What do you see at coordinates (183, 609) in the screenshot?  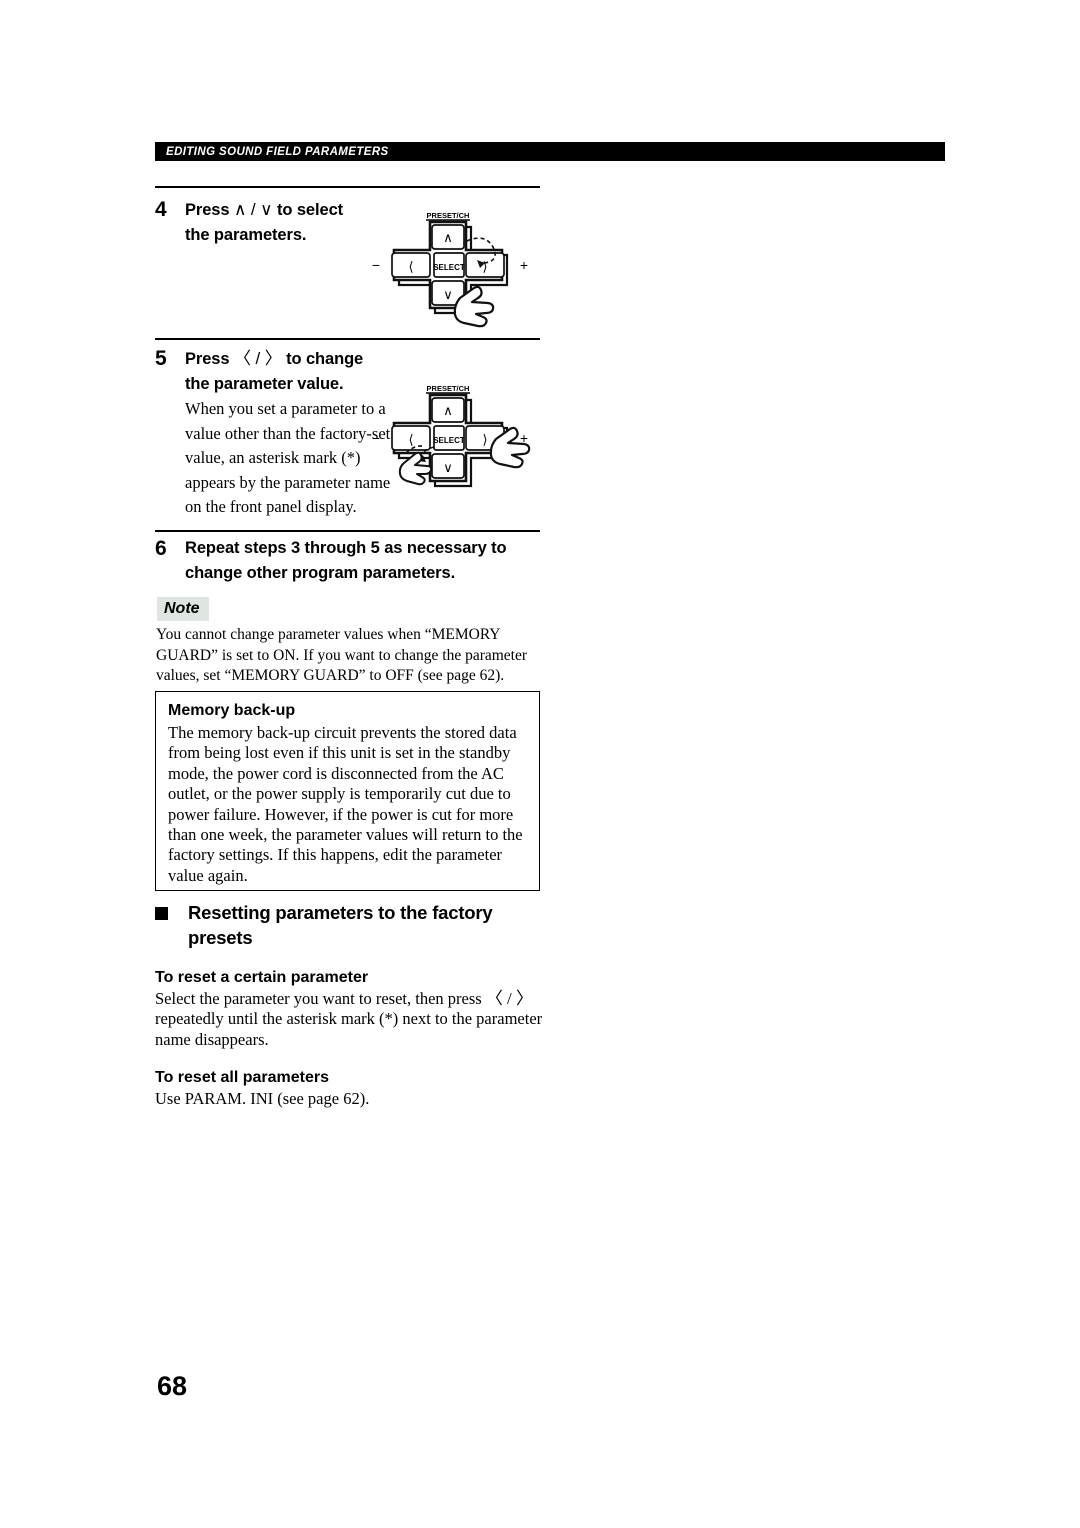 I see `note-badge: Note` at bounding box center [183, 609].